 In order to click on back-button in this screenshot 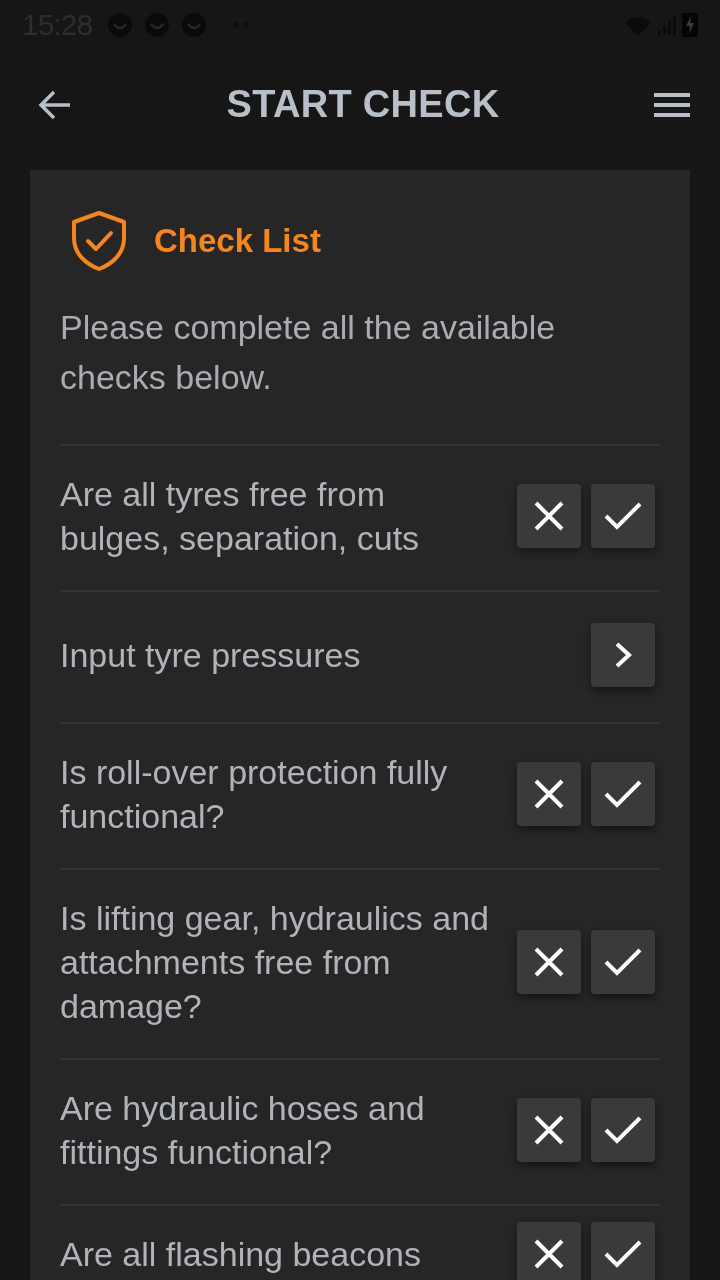, I will do `click(55, 105)`.